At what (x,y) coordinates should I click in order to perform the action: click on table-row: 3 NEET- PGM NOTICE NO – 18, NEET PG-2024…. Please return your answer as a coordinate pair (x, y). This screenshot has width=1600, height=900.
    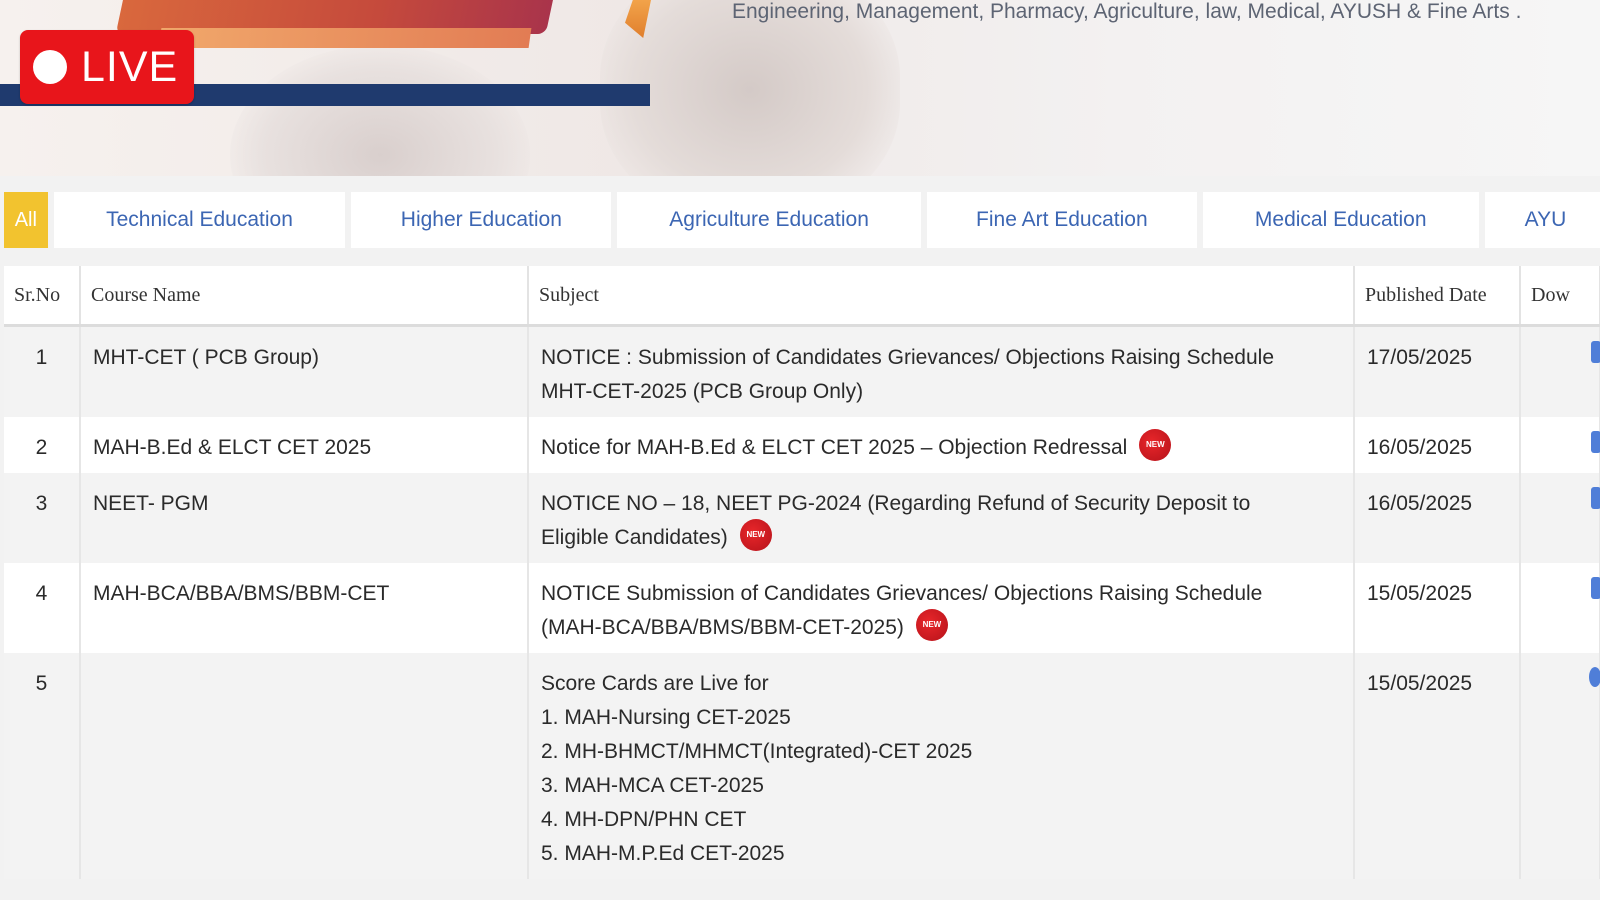
    Looking at the image, I should click on (802, 518).